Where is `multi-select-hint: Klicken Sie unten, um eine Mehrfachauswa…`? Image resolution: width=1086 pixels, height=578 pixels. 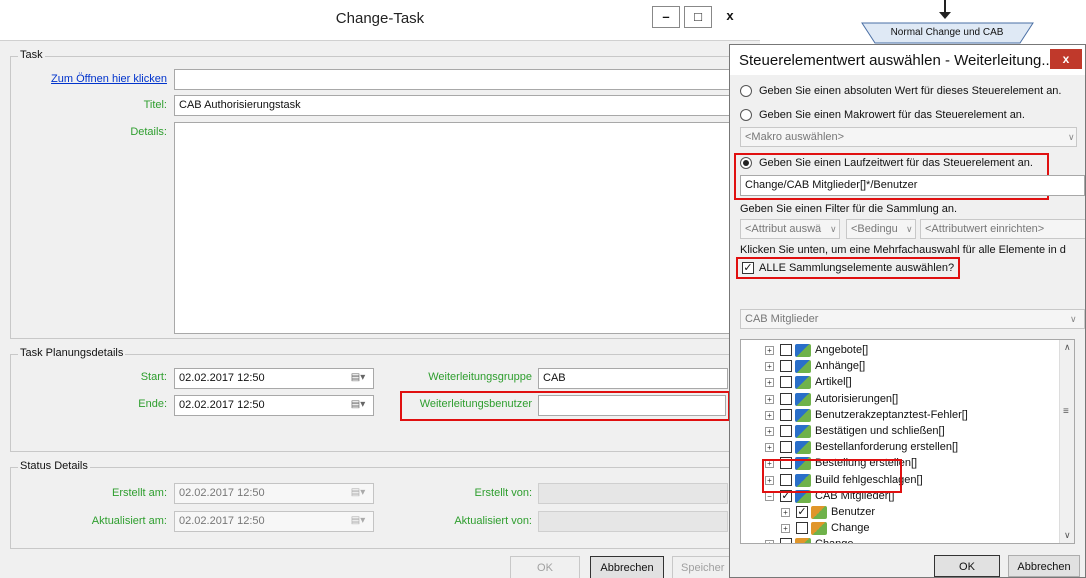 multi-select-hint: Klicken Sie unten, um eine Mehrfachauswa… is located at coordinates (903, 250).